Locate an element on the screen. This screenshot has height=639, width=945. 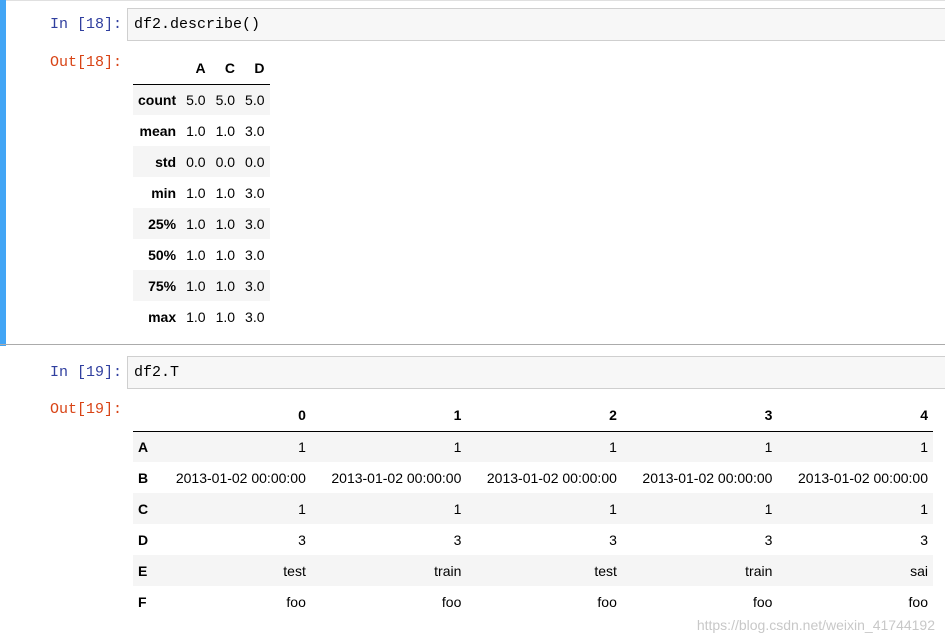
column-header: 3 is located at coordinates (699, 415).